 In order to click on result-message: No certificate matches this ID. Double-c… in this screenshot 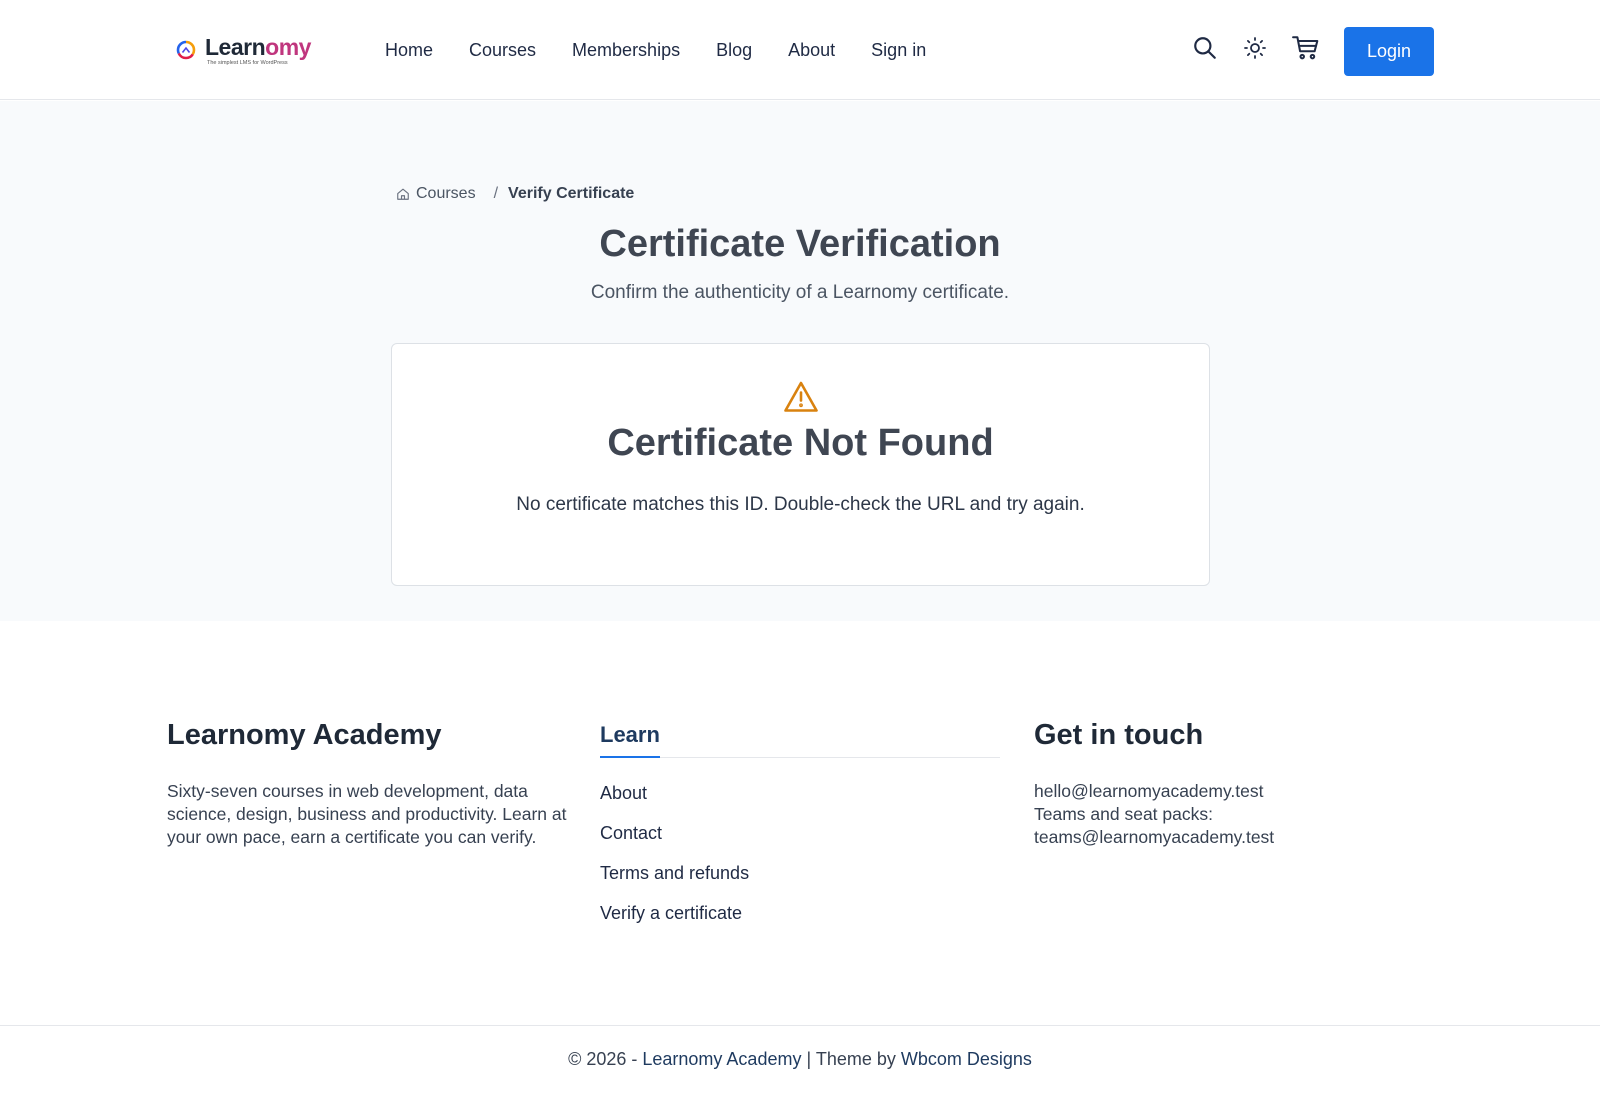, I will do `click(800, 504)`.